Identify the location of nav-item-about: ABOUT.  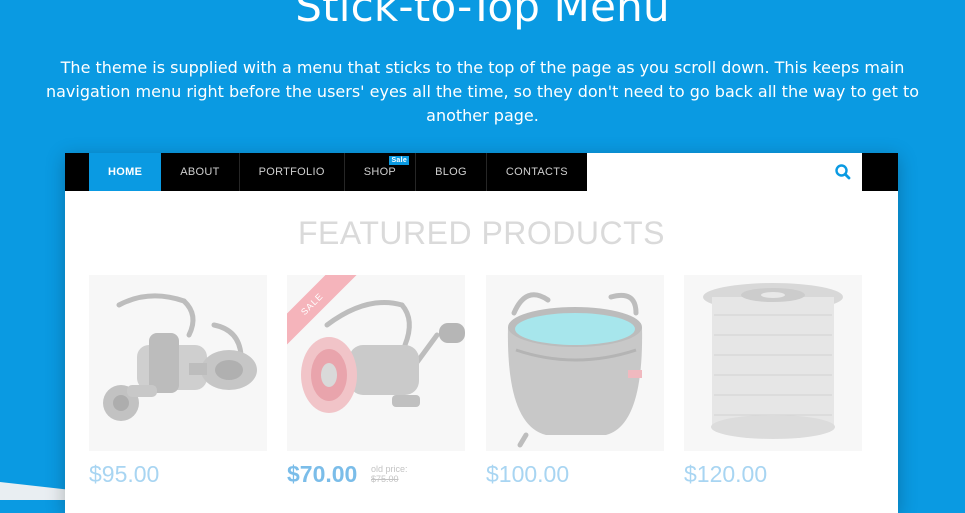
(200, 172).